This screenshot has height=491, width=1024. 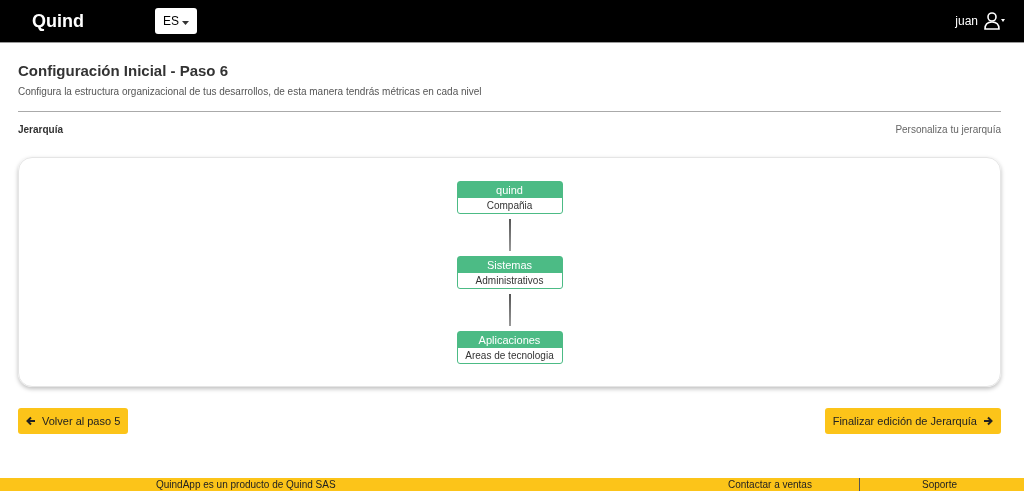 I want to click on hierarchy-node: quind Compañia, so click(x=509, y=197).